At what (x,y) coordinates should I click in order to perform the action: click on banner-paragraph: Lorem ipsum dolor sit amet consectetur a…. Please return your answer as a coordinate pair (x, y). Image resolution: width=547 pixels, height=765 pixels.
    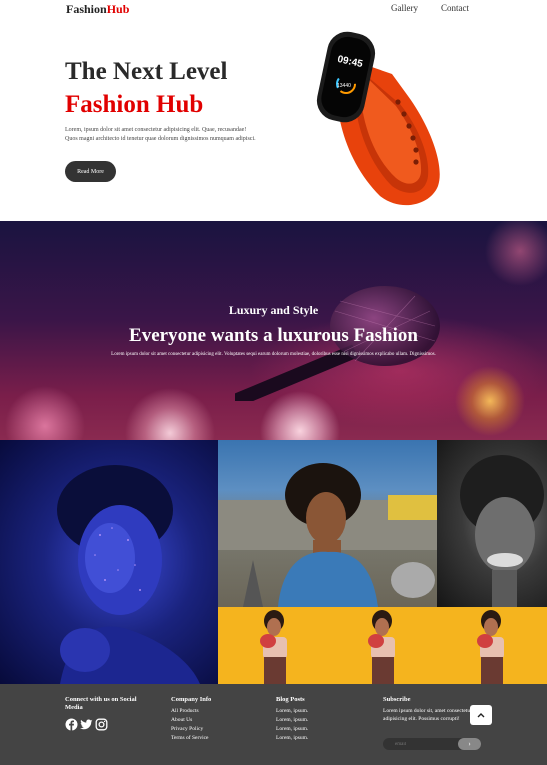
    Looking at the image, I should click on (273, 354).